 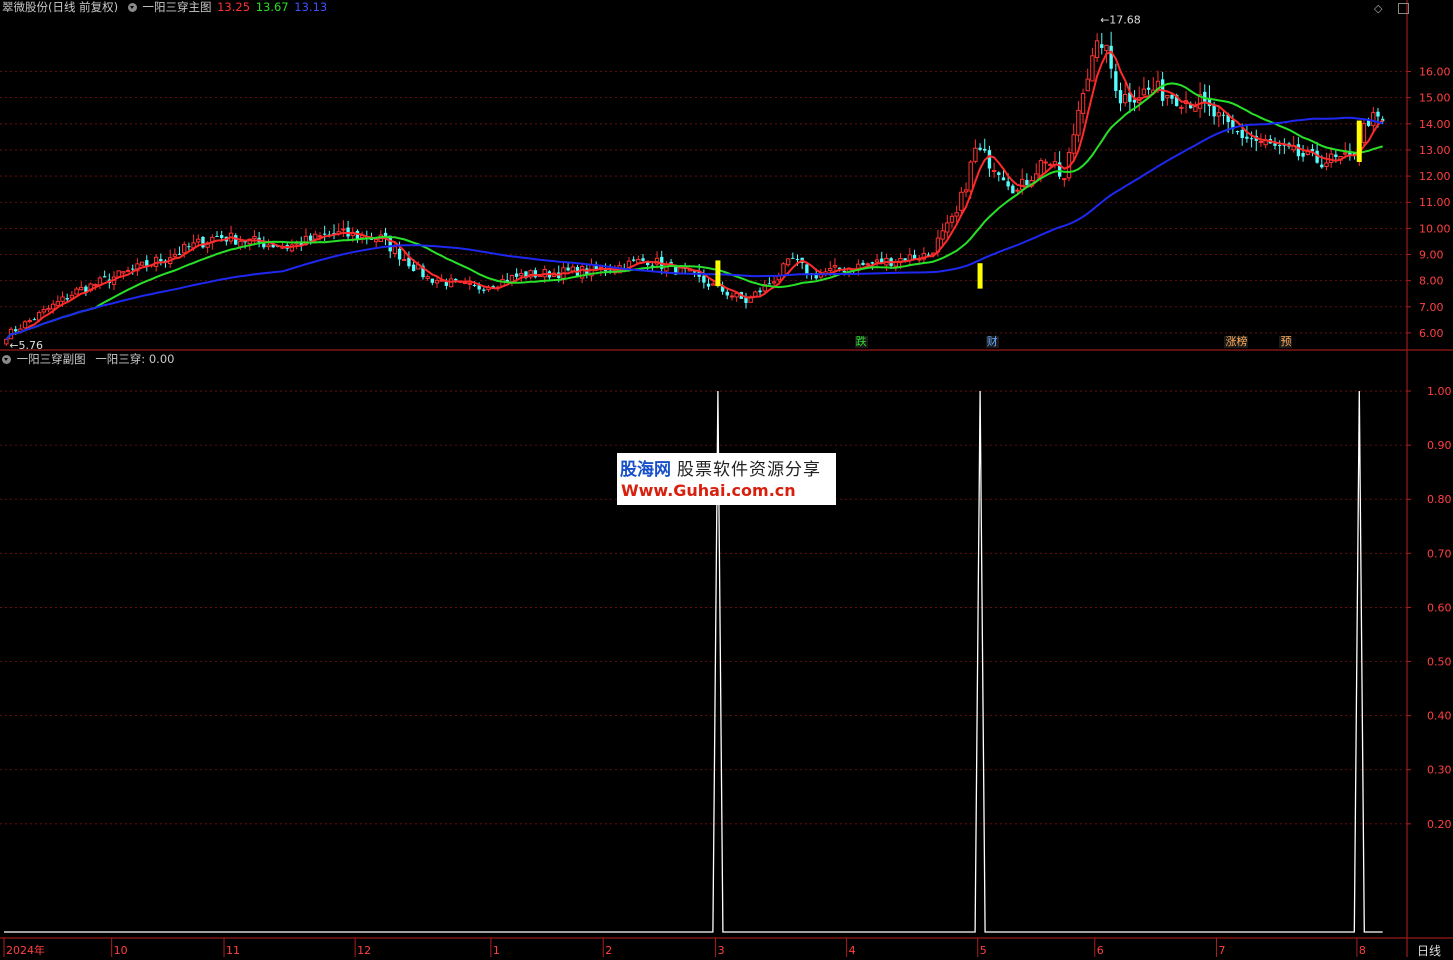 What do you see at coordinates (645, 470) in the screenshot?
I see `watermark-brand: 股海网` at bounding box center [645, 470].